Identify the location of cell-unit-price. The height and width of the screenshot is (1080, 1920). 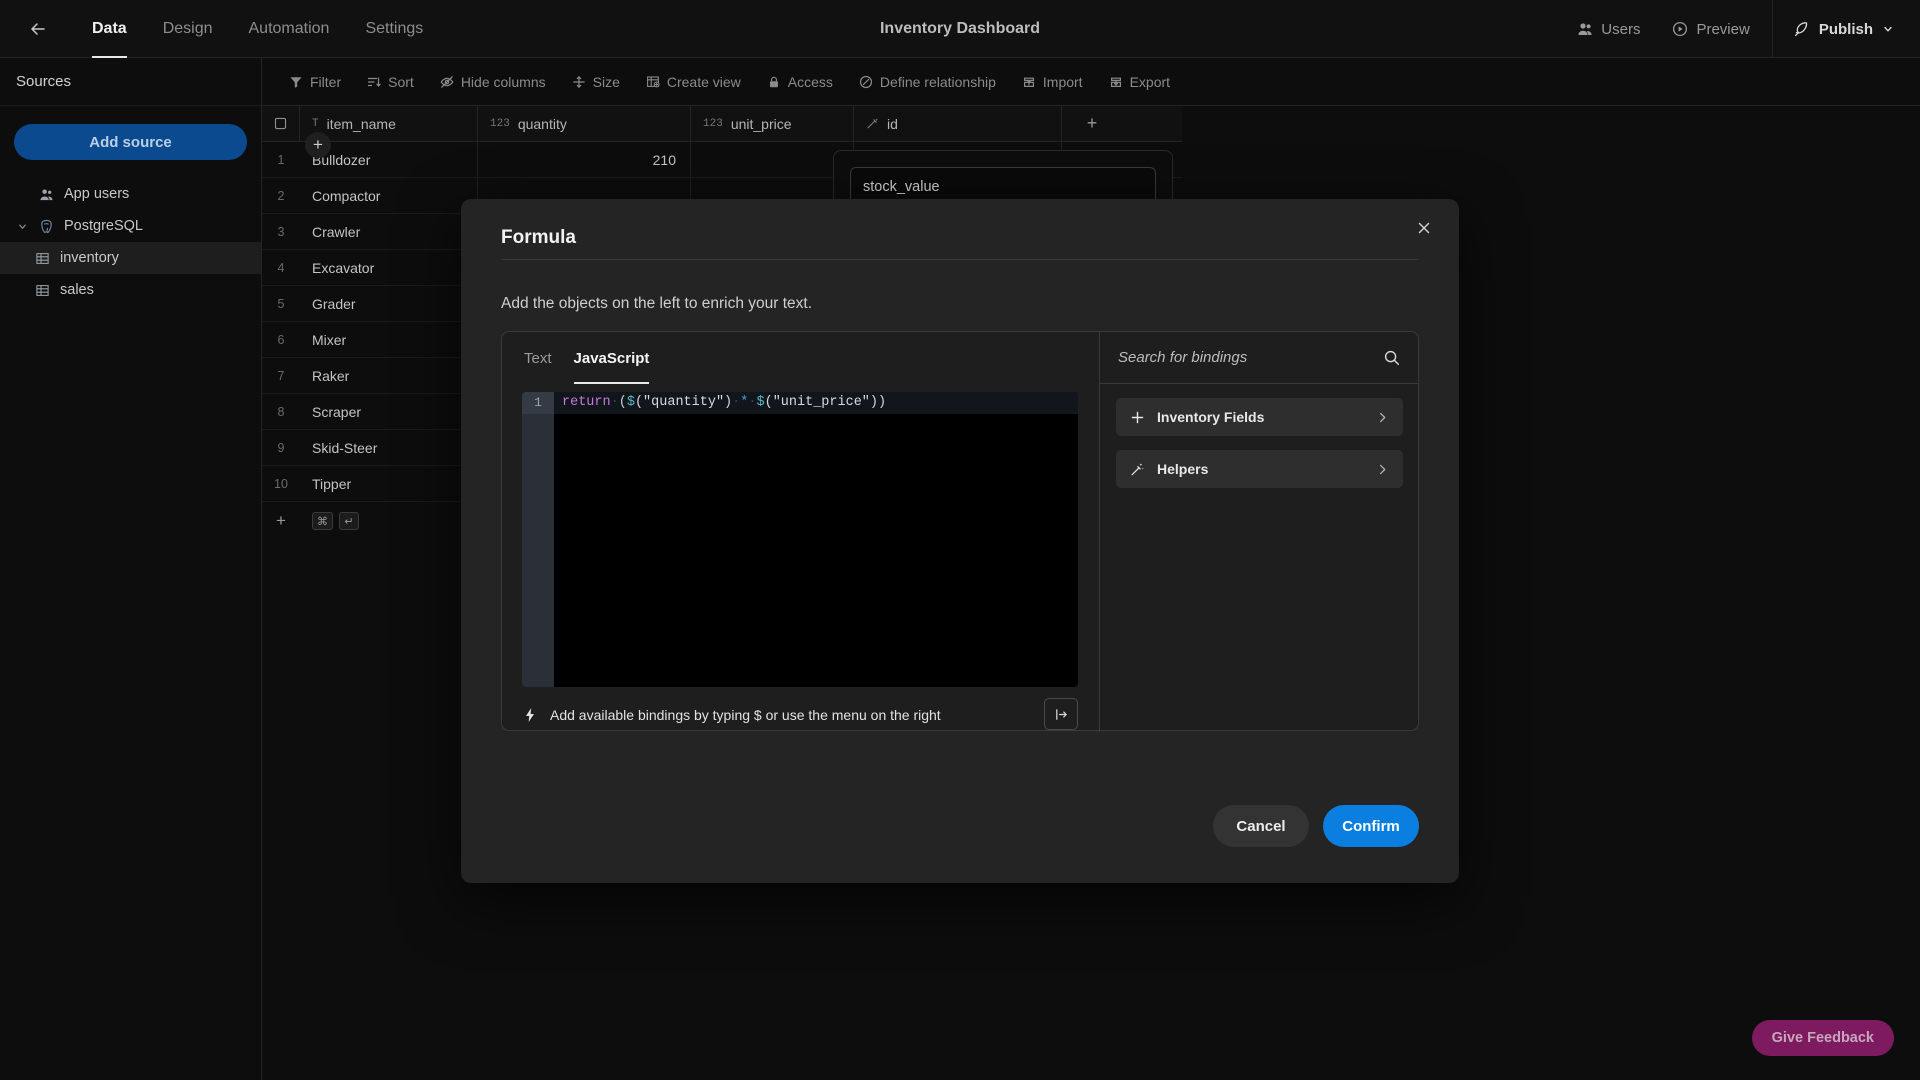
(772, 159).